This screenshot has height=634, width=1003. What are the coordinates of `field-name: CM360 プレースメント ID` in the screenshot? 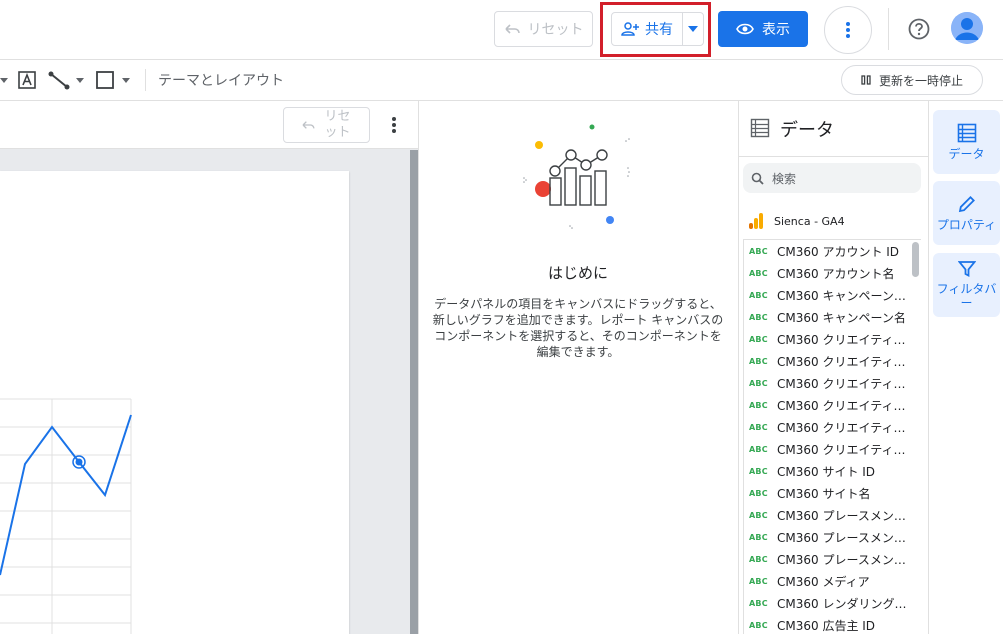 It's located at (843, 515).